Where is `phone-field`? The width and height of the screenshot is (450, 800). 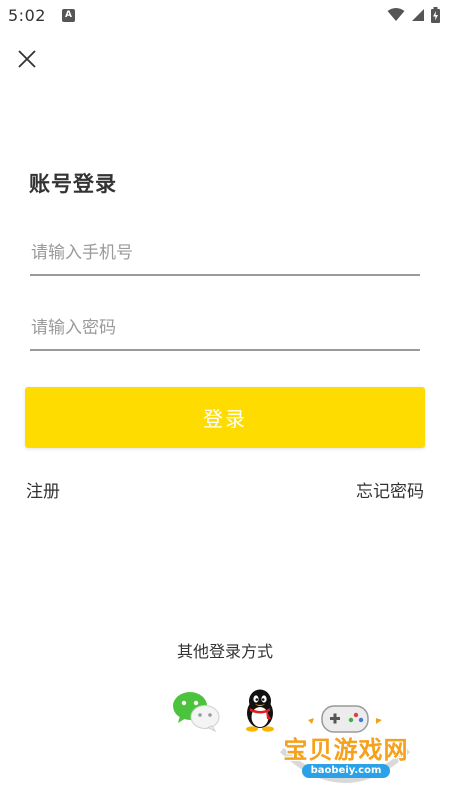
phone-field is located at coordinates (225, 254).